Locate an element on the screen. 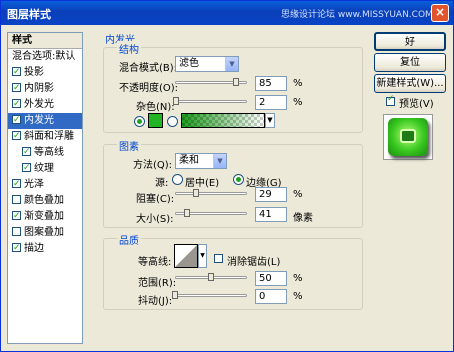  contour-dropdown-icon: ▼ is located at coordinates (202, 256).